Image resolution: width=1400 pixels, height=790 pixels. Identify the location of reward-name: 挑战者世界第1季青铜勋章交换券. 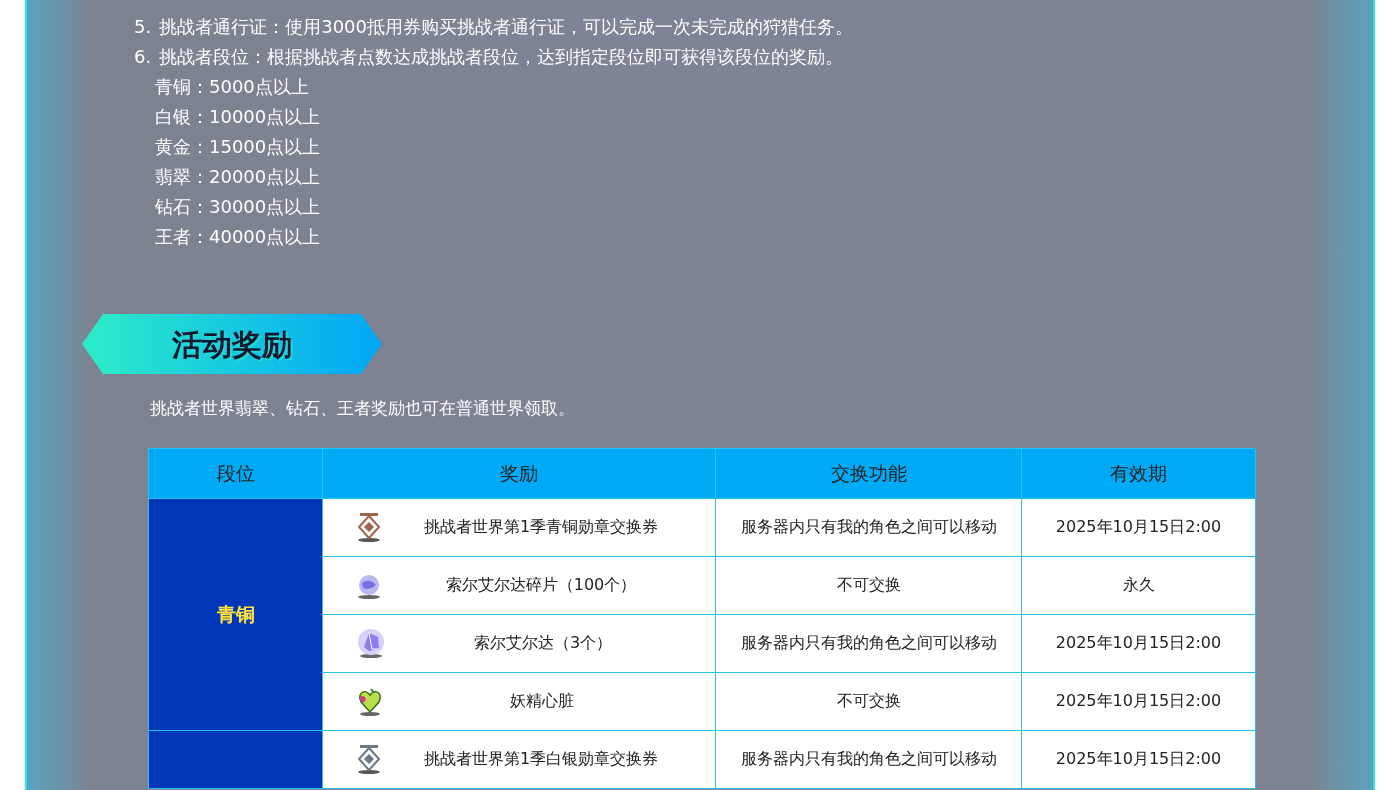
(541, 527).